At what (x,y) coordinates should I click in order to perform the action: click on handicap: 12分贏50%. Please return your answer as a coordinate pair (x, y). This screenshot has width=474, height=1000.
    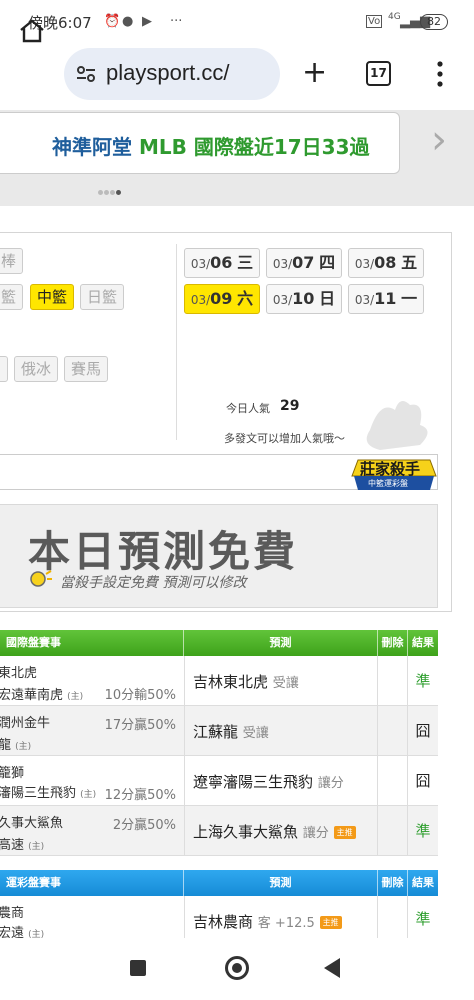
    Looking at the image, I should click on (140, 795).